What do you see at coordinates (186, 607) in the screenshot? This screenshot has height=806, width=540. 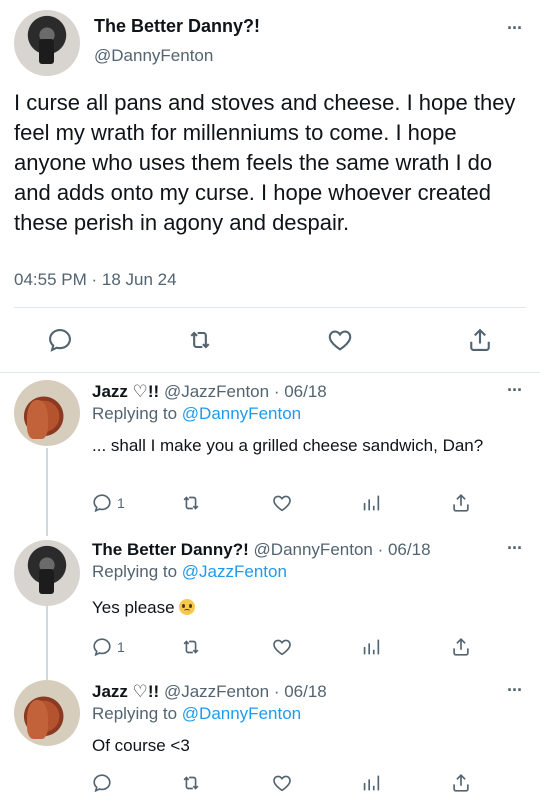 I see `pleading-face-icon` at bounding box center [186, 607].